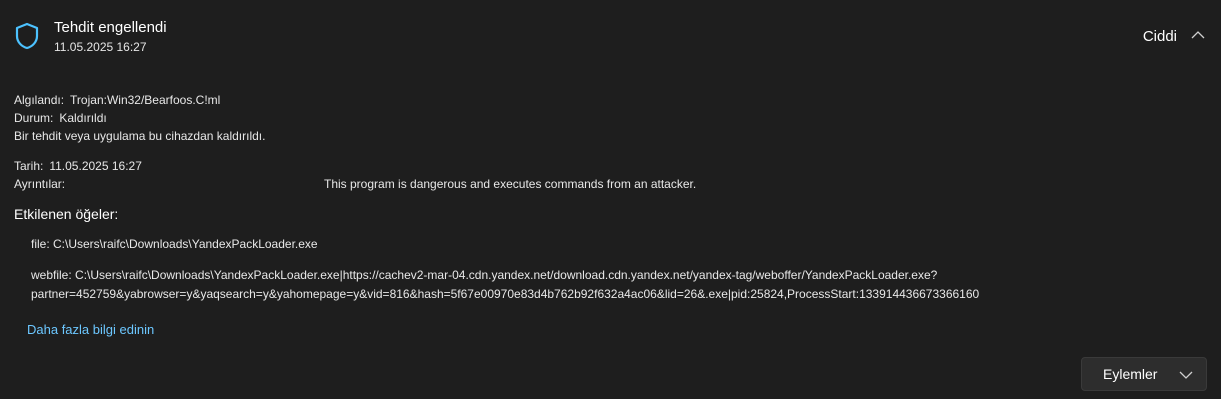 This screenshot has width=1221, height=399. I want to click on shield-icon, so click(27, 36).